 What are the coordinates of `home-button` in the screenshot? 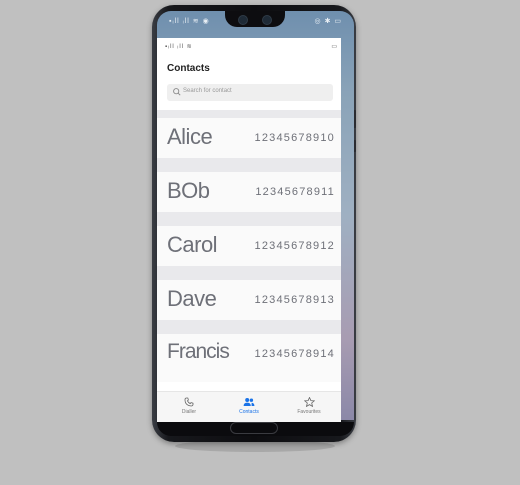 It's located at (254, 428).